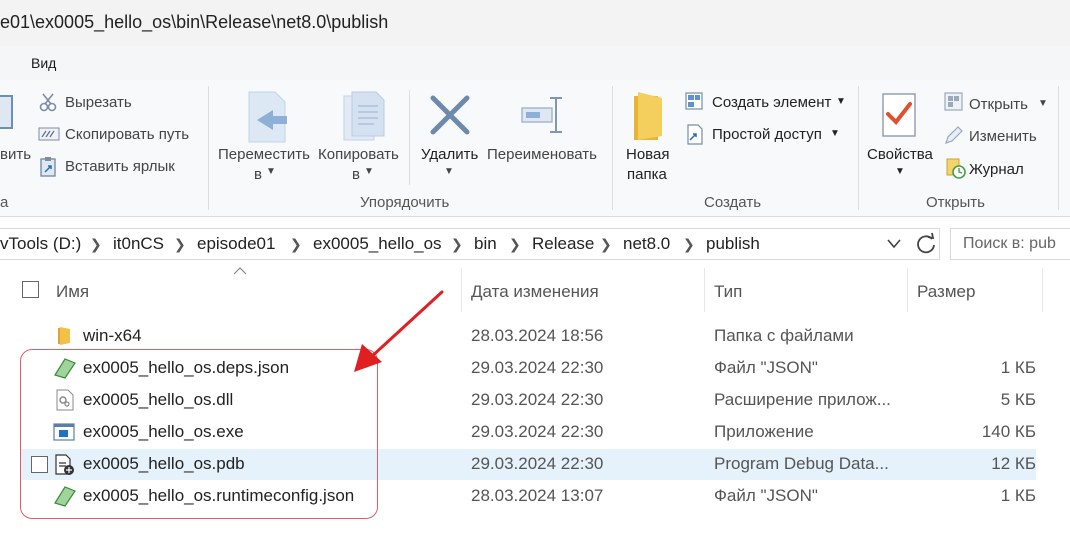 This screenshot has width=1070, height=543. What do you see at coordinates (449, 154) in the screenshot?
I see `delete-button: Удалить` at bounding box center [449, 154].